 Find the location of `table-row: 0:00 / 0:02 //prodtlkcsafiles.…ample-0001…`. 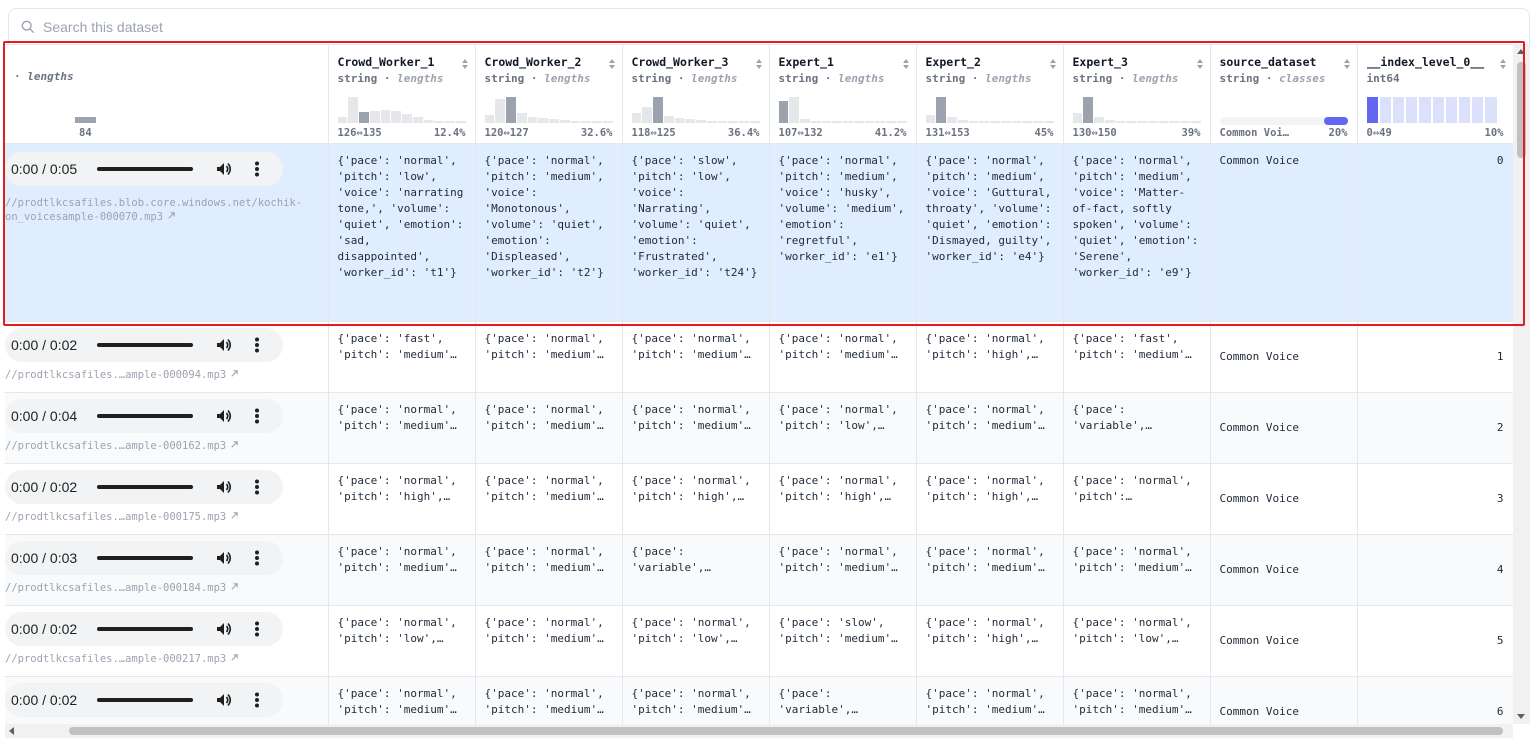

table-row: 0:00 / 0:02 //prodtlkcsafiles.…ample-0001… is located at coordinates (759, 499).